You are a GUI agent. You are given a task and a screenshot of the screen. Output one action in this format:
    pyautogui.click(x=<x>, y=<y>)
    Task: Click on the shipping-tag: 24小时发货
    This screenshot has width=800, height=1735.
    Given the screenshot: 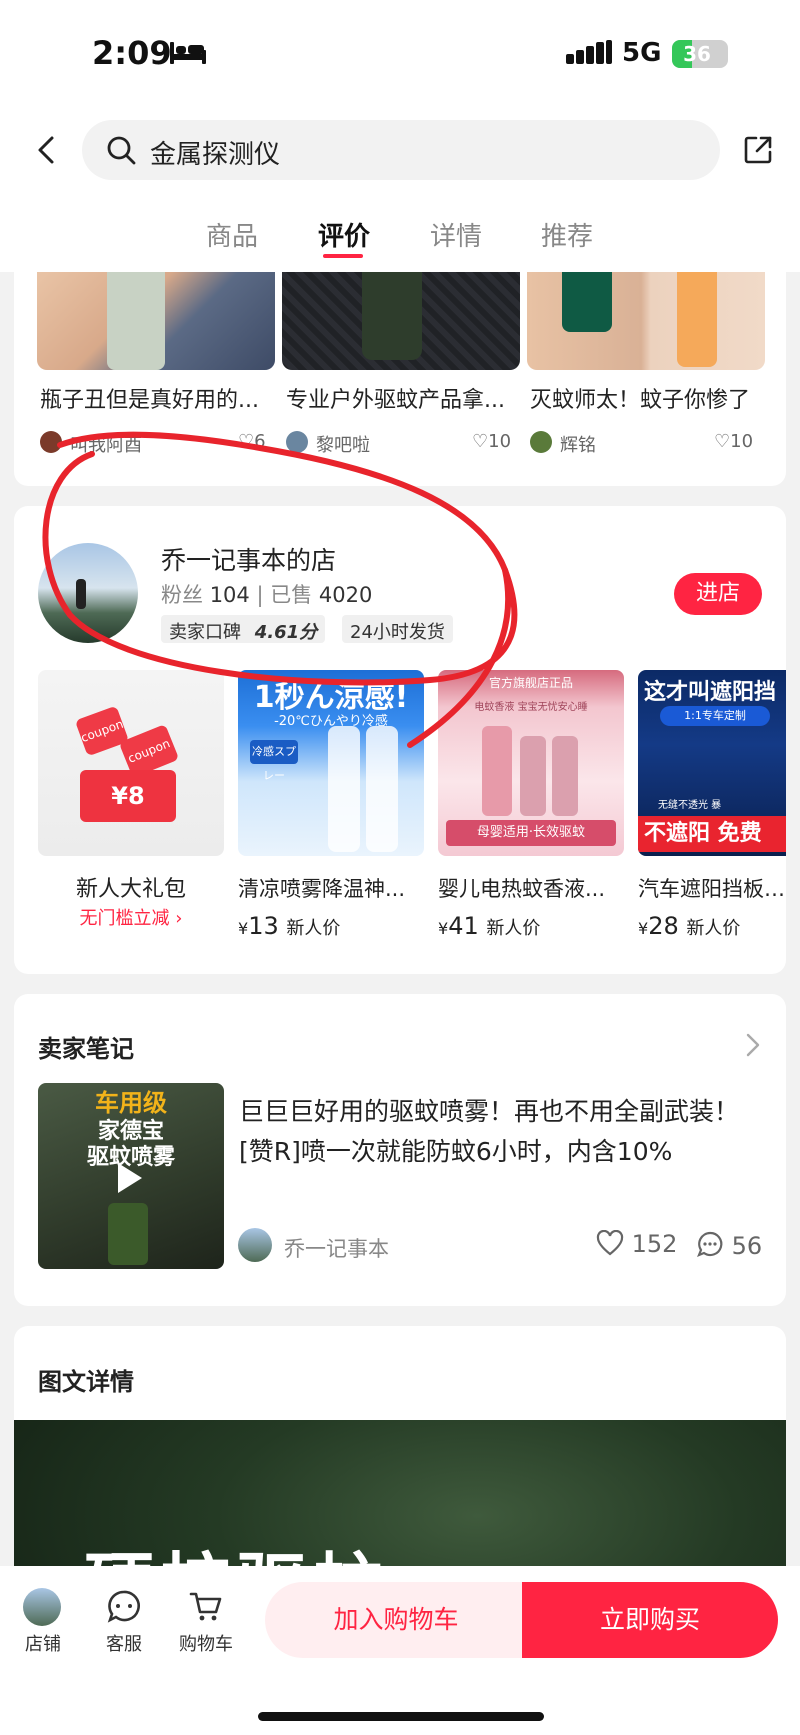 What is the action you would take?
    pyautogui.click(x=397, y=629)
    